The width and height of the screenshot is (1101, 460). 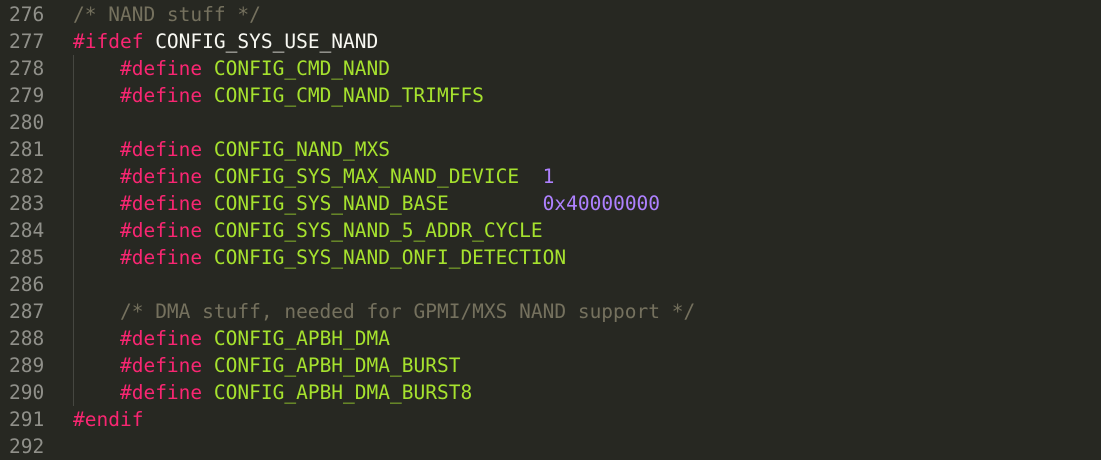 I want to click on line-number: 280, so click(x=27, y=122).